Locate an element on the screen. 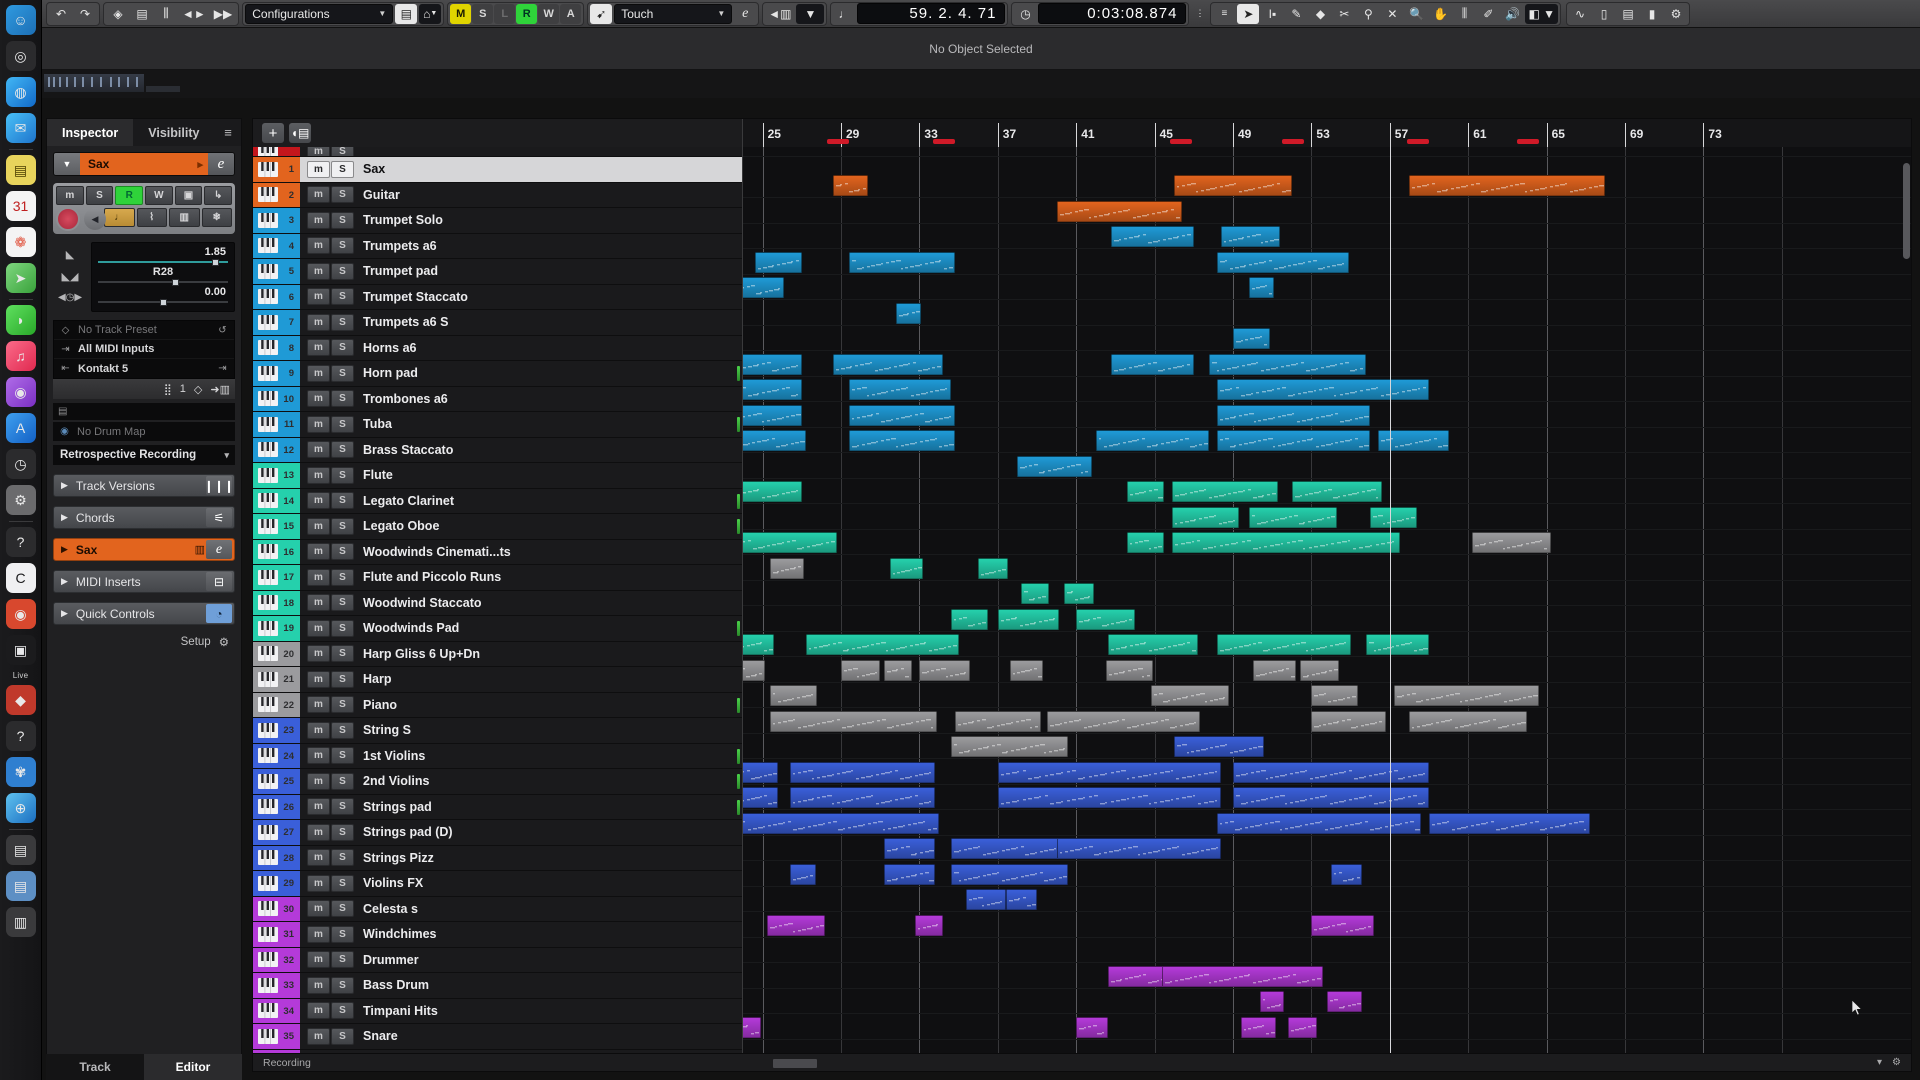 The width and height of the screenshot is (1920, 1080). window-group: ◈ ▤ ⫼ ◄► ▶▶ is located at coordinates (171, 13).